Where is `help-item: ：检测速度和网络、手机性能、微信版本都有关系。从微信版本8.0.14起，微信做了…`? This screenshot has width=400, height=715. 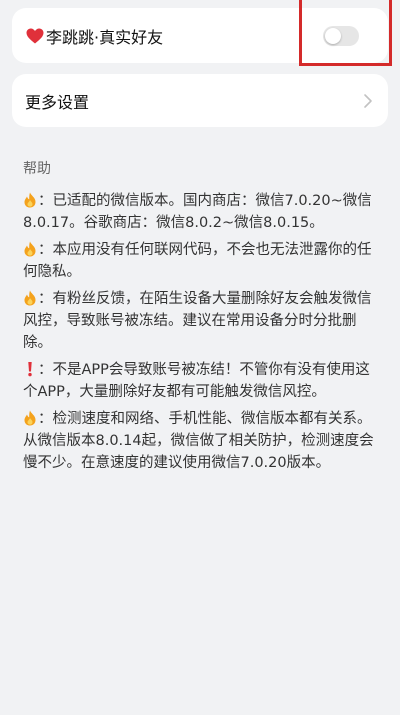
help-item: ：检测速度和网络、手机性能、微信版本都有关系。从微信版本8.0.14起，微信做了… is located at coordinates (203, 441).